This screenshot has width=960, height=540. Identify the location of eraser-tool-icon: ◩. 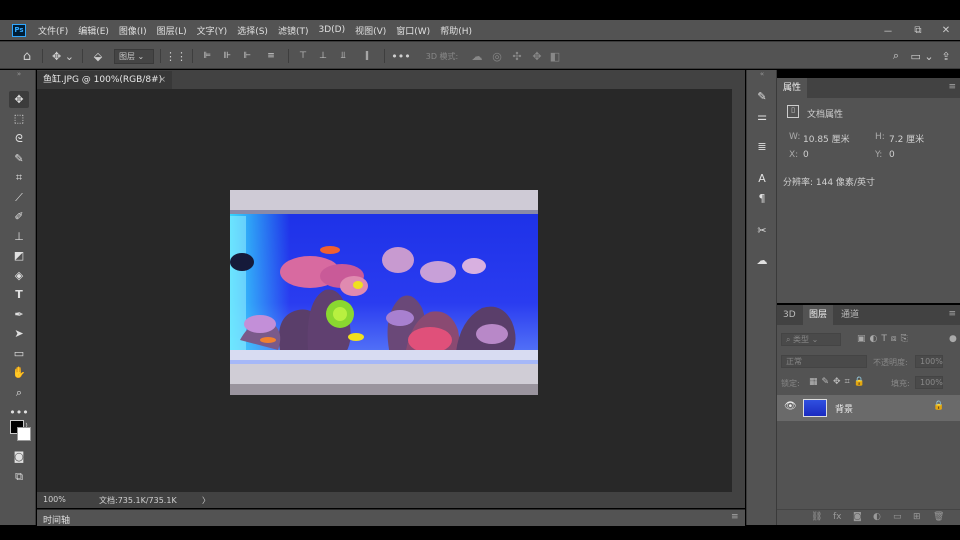
(19, 255).